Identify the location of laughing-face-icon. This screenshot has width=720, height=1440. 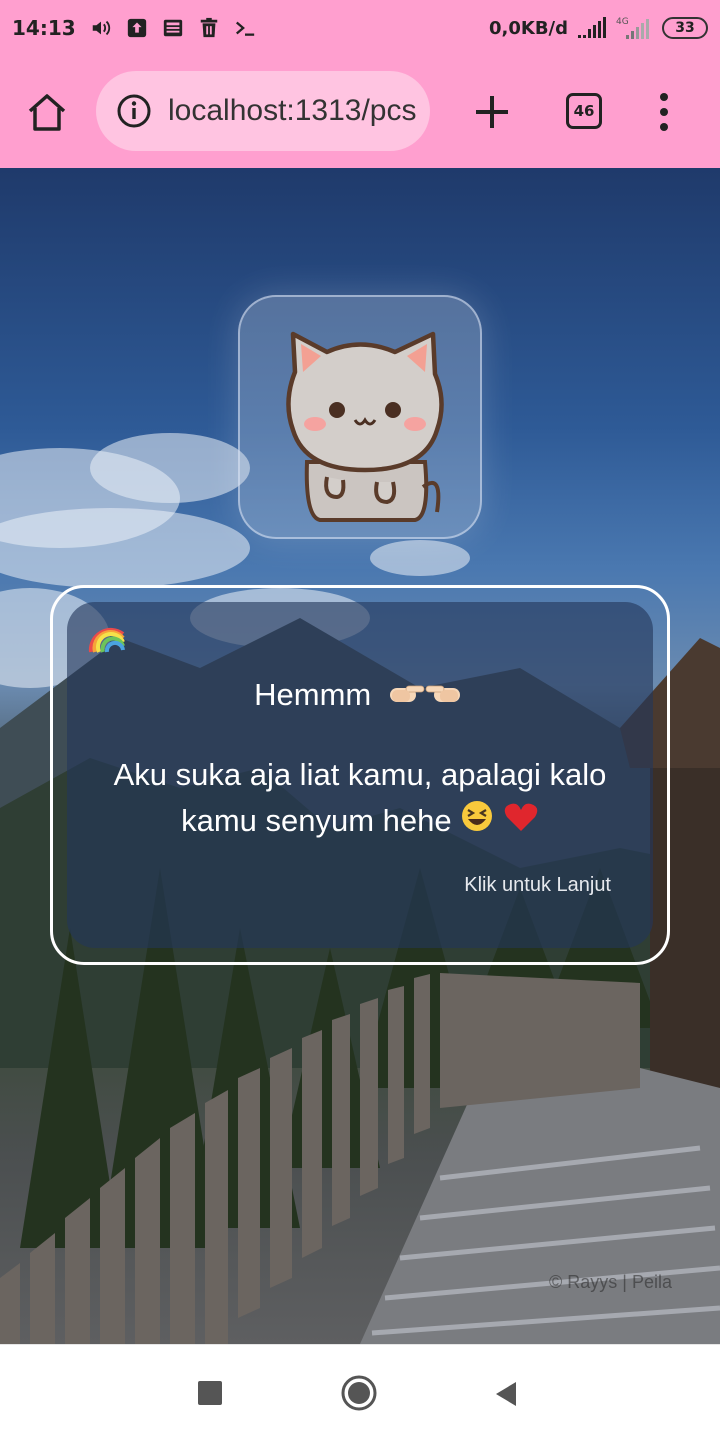
(477, 822).